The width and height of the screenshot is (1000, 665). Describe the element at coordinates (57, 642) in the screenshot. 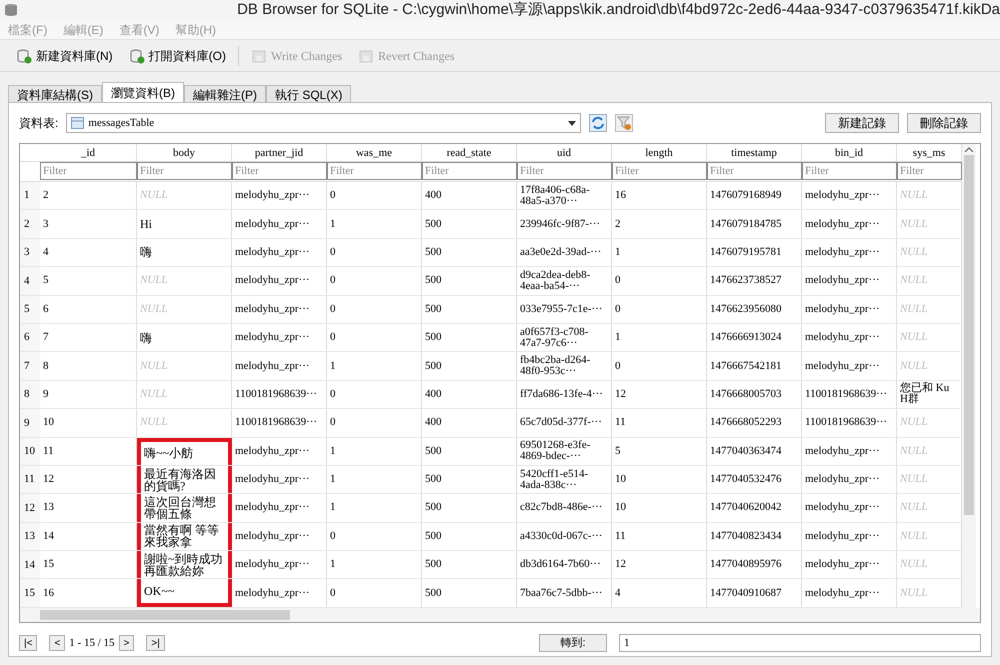

I see `previous-page-button: <` at that location.